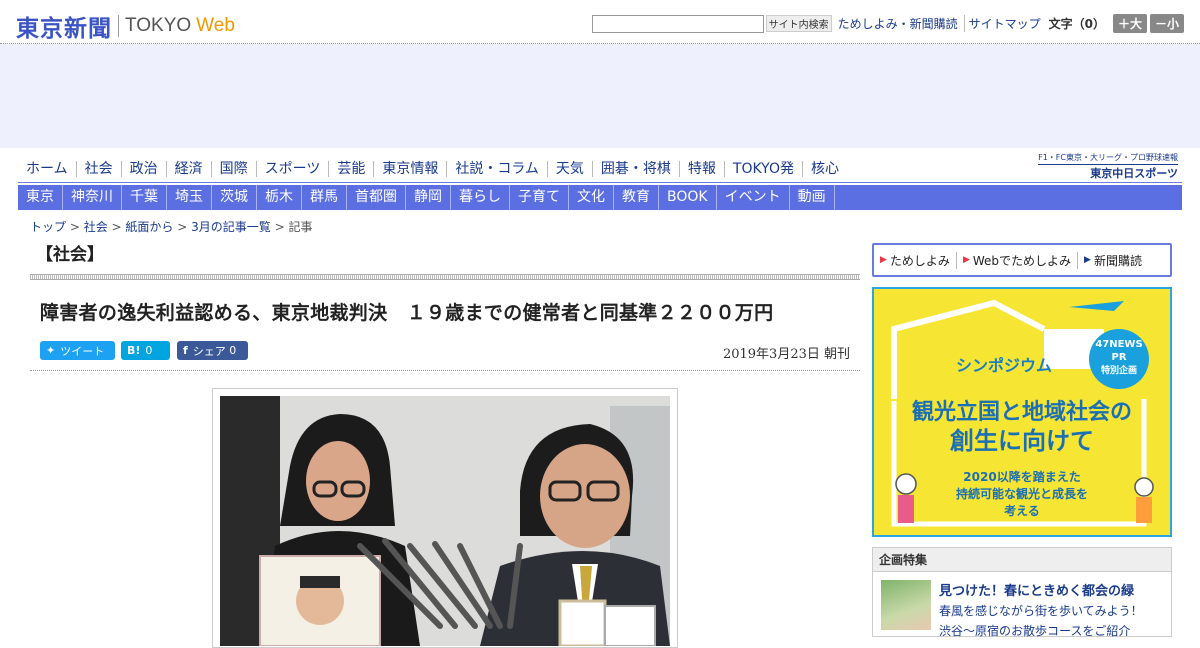 Image resolution: width=1200 pixels, height=648 pixels. I want to click on nav-tokyo-hatsu: TOKYO発, so click(762, 169).